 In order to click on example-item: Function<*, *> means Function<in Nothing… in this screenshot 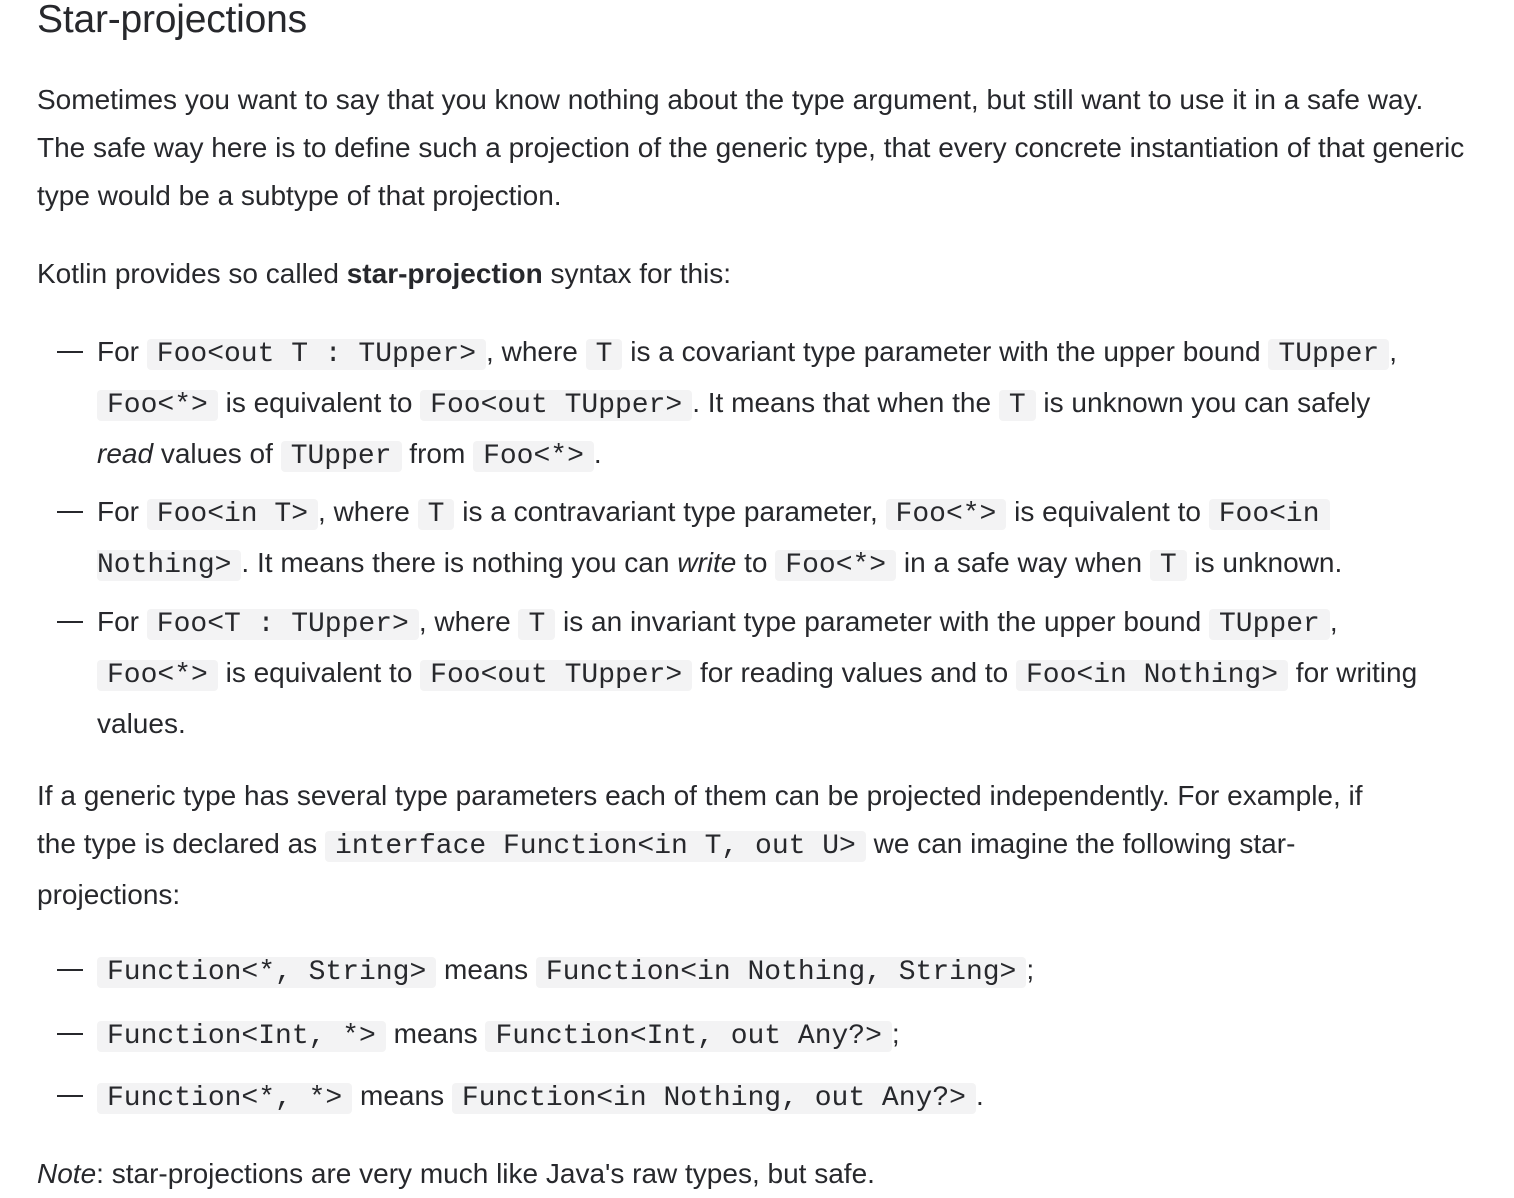, I will do `click(767, 1097)`.